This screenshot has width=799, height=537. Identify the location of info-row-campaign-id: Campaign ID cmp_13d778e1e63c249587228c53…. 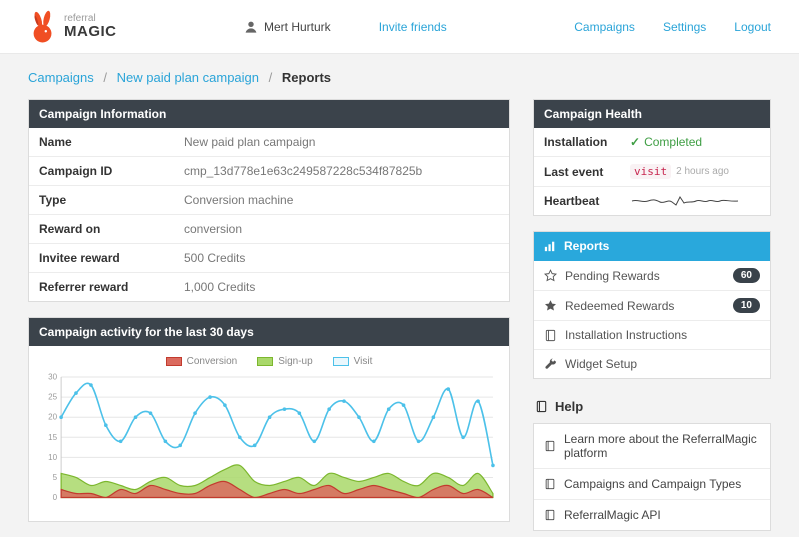
(269, 171).